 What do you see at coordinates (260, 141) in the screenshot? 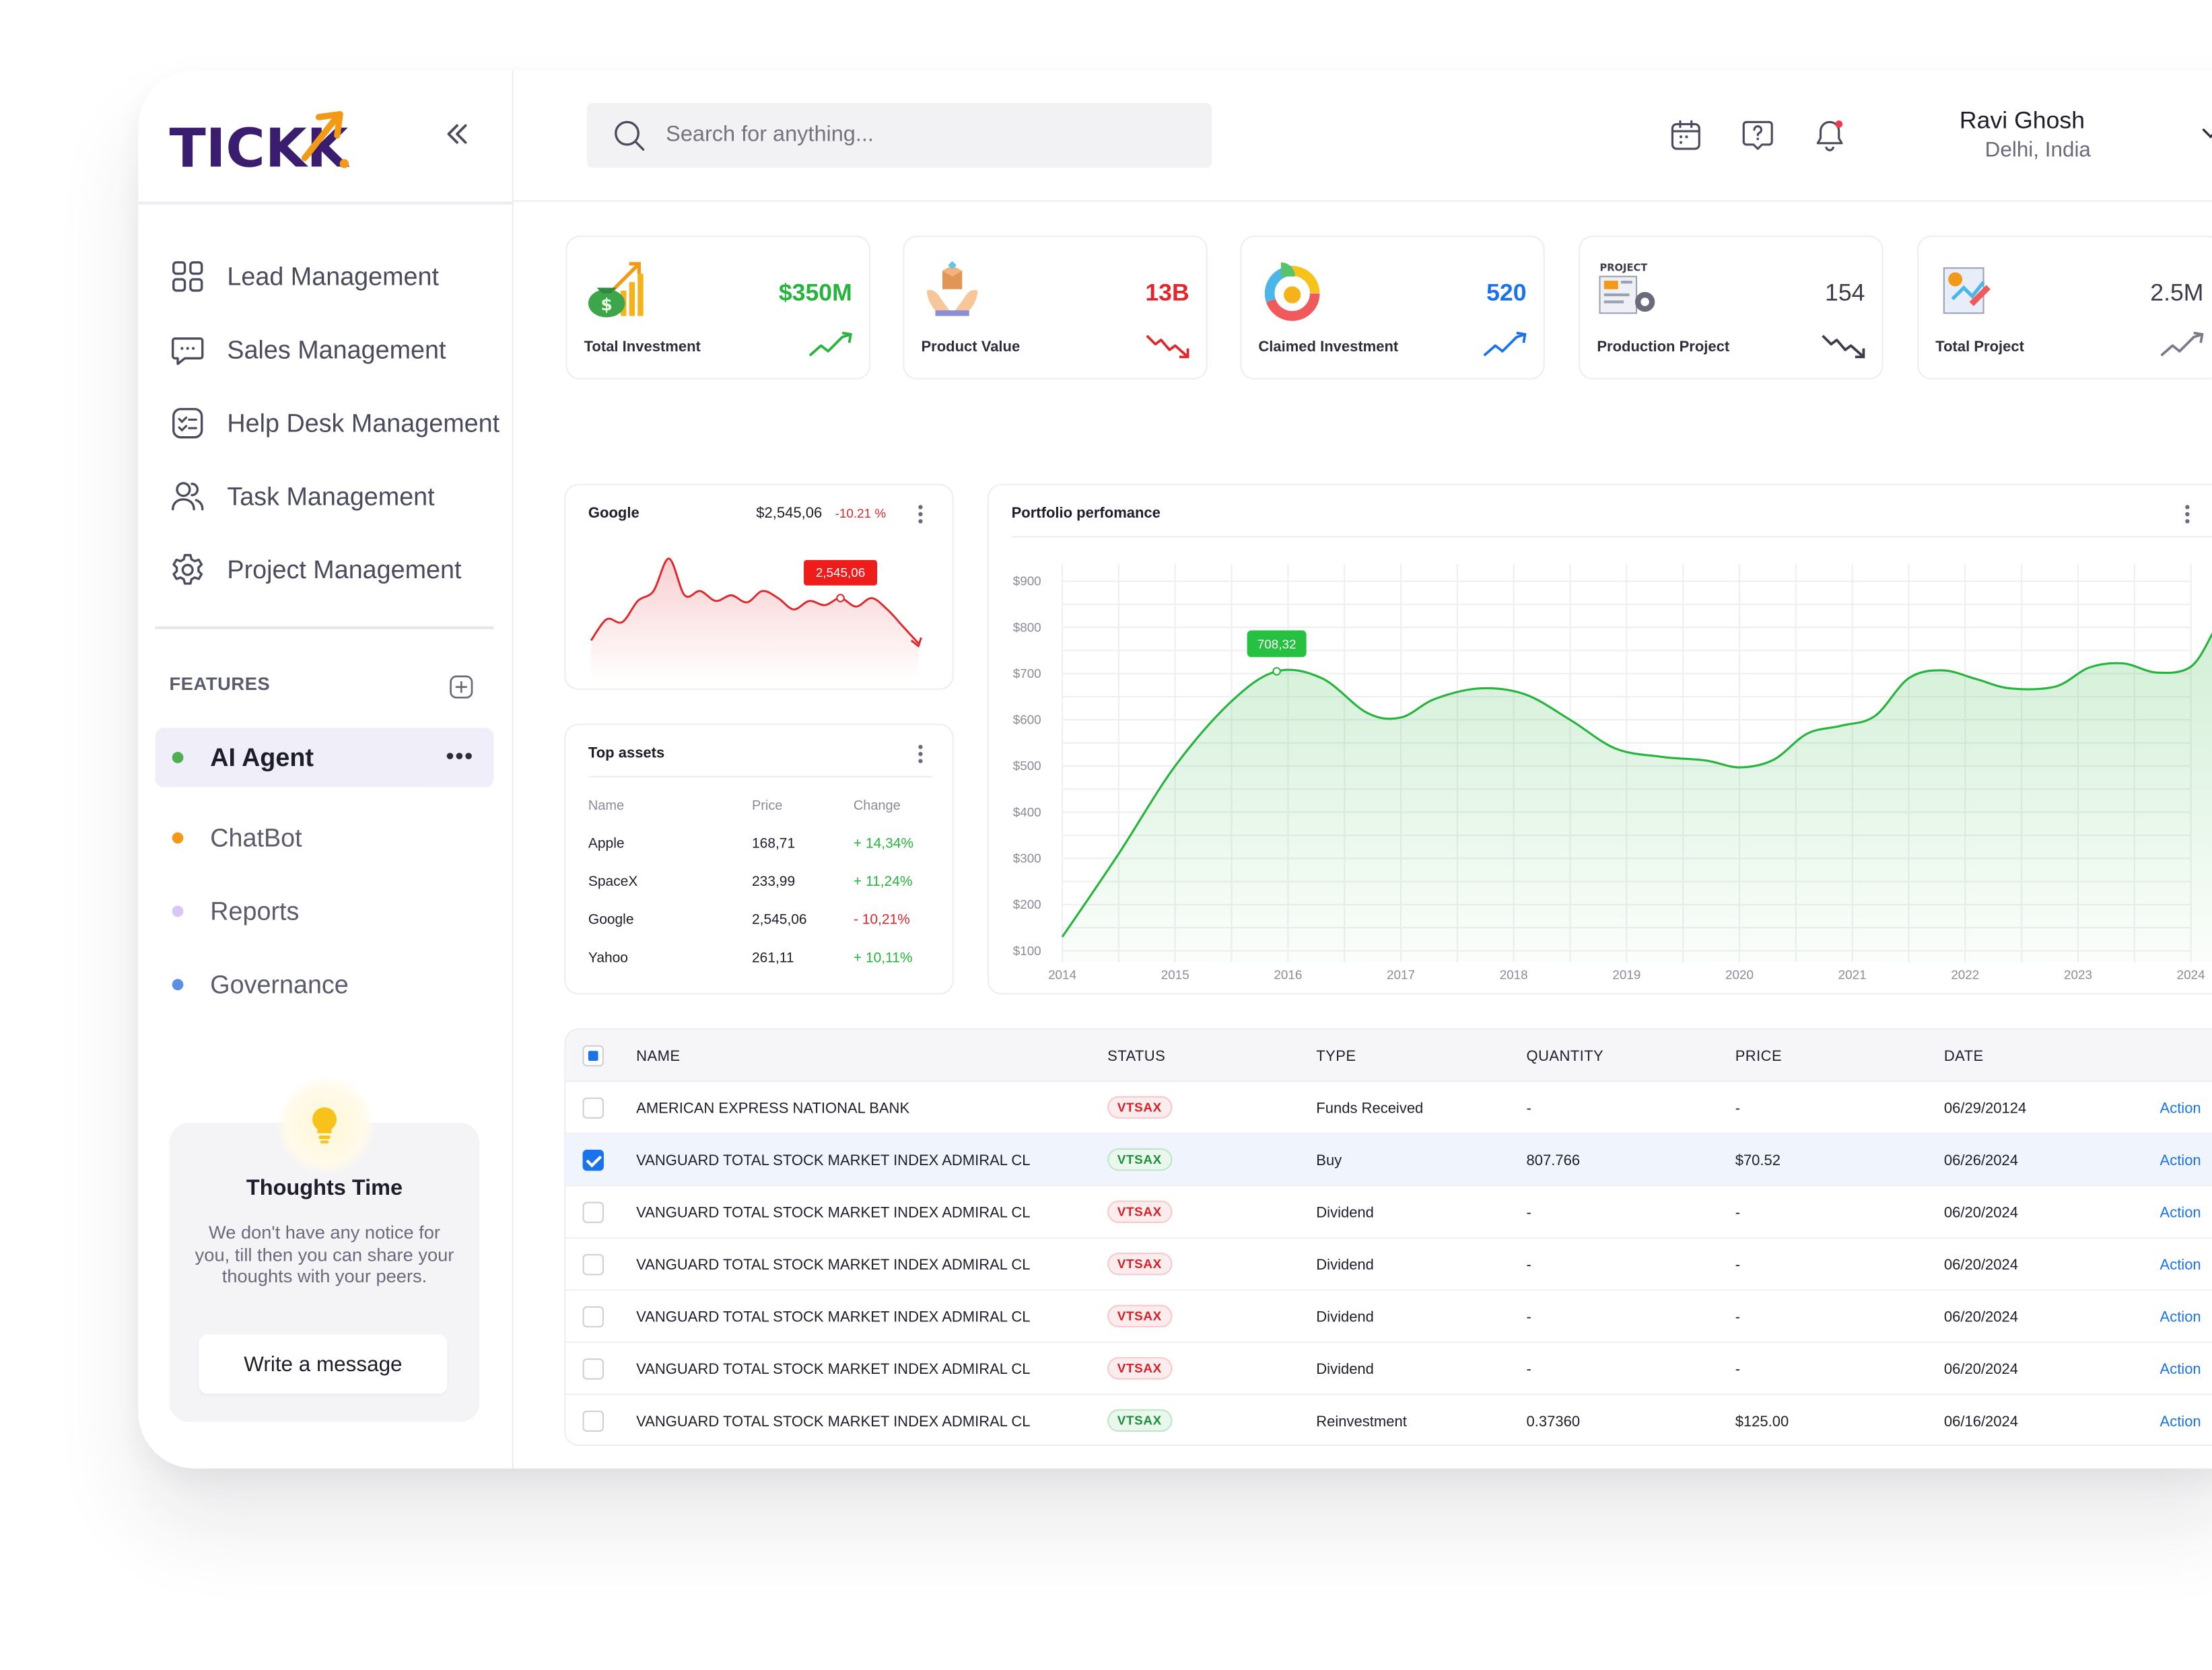
I see `logo: TICKK` at bounding box center [260, 141].